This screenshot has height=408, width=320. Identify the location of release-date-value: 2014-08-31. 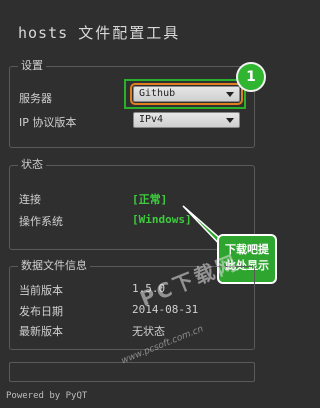
(165, 309).